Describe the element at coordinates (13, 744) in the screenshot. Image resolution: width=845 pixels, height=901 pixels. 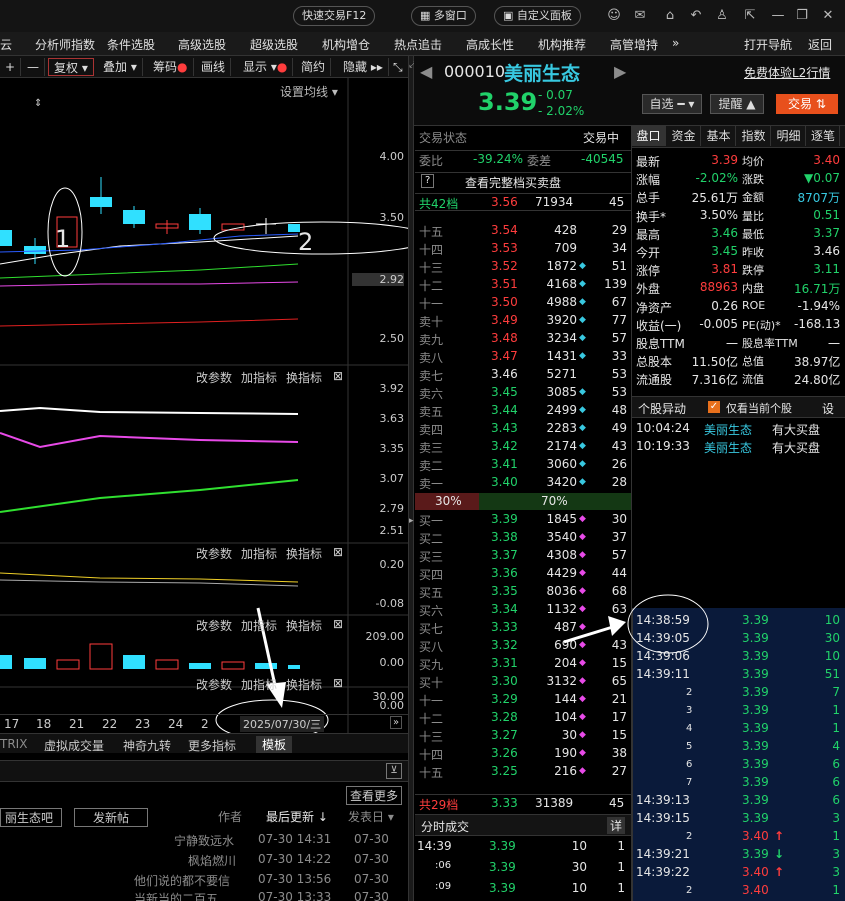
I see `tab-trix: TRIX` at that location.